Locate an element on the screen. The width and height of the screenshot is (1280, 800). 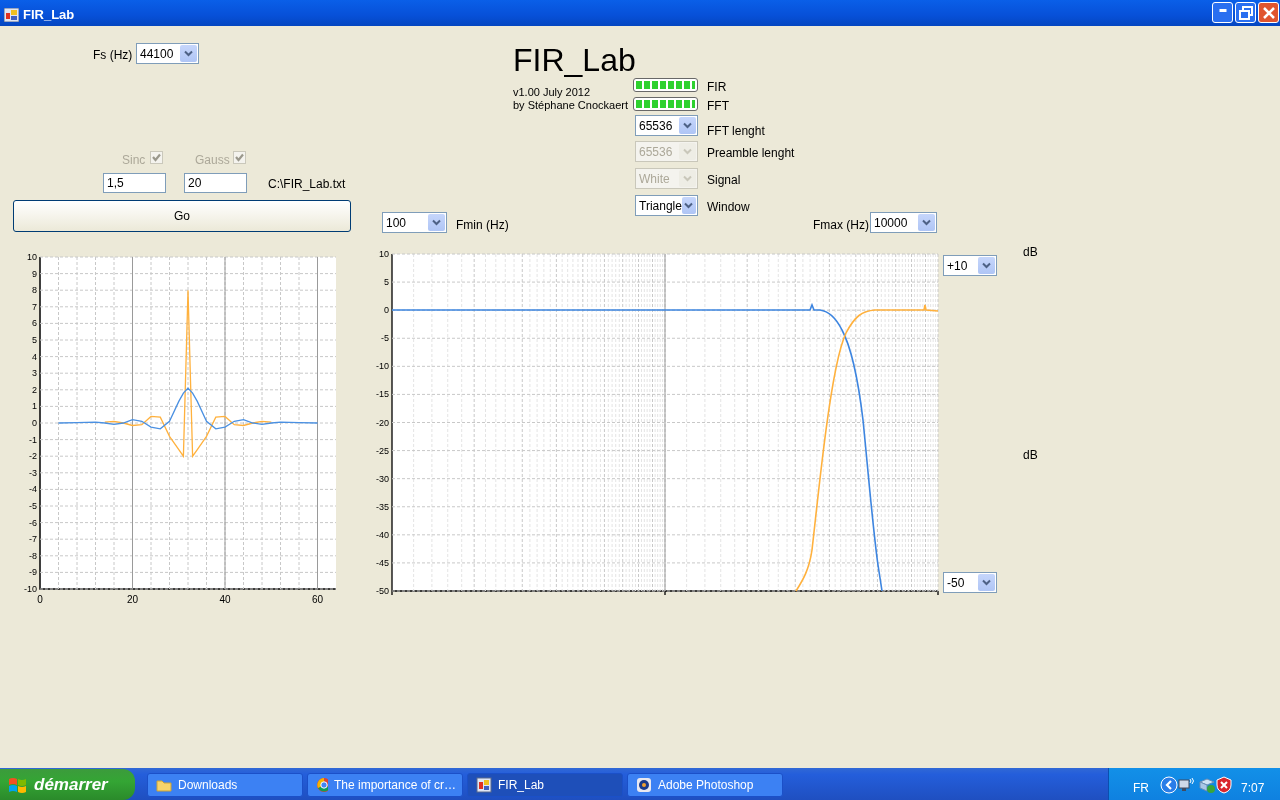
axis-tick-label: 1 is located at coordinates (34, 406).